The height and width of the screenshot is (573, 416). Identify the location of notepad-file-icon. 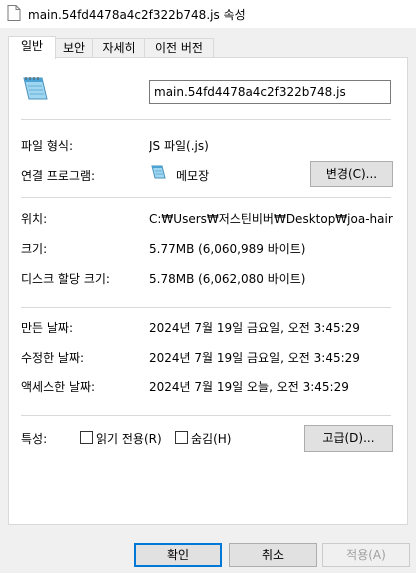
(35, 88).